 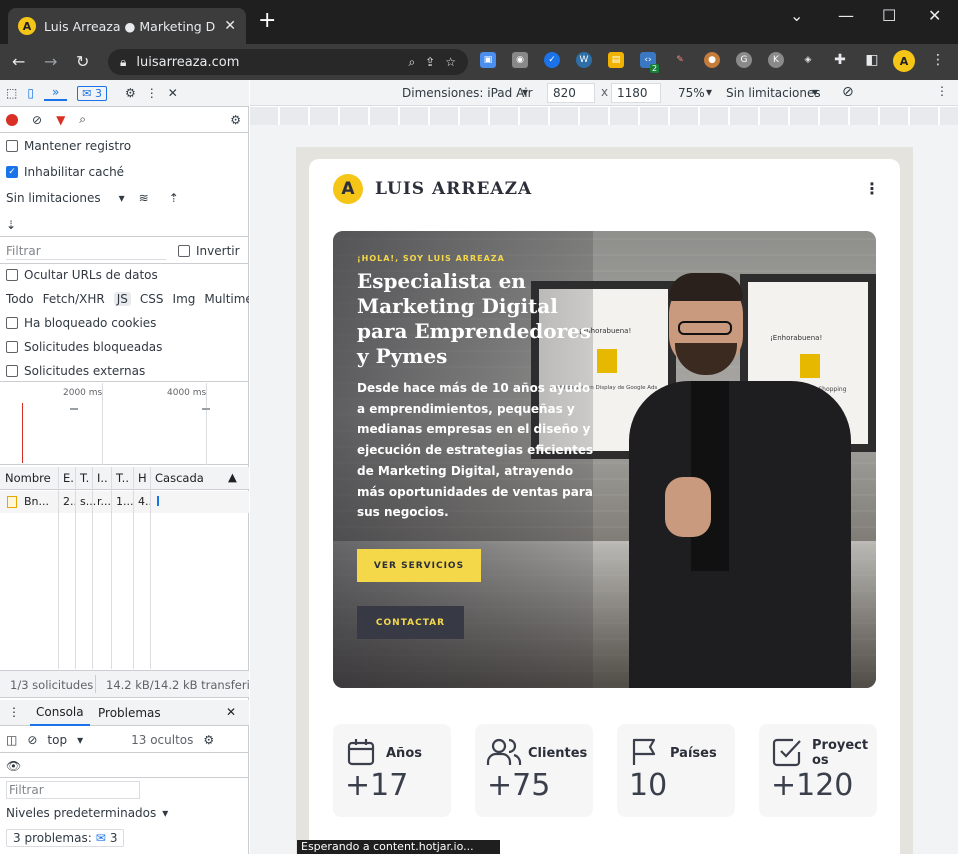 What do you see at coordinates (179, 478) in the screenshot?
I see `column-waterfall: Cascada` at bounding box center [179, 478].